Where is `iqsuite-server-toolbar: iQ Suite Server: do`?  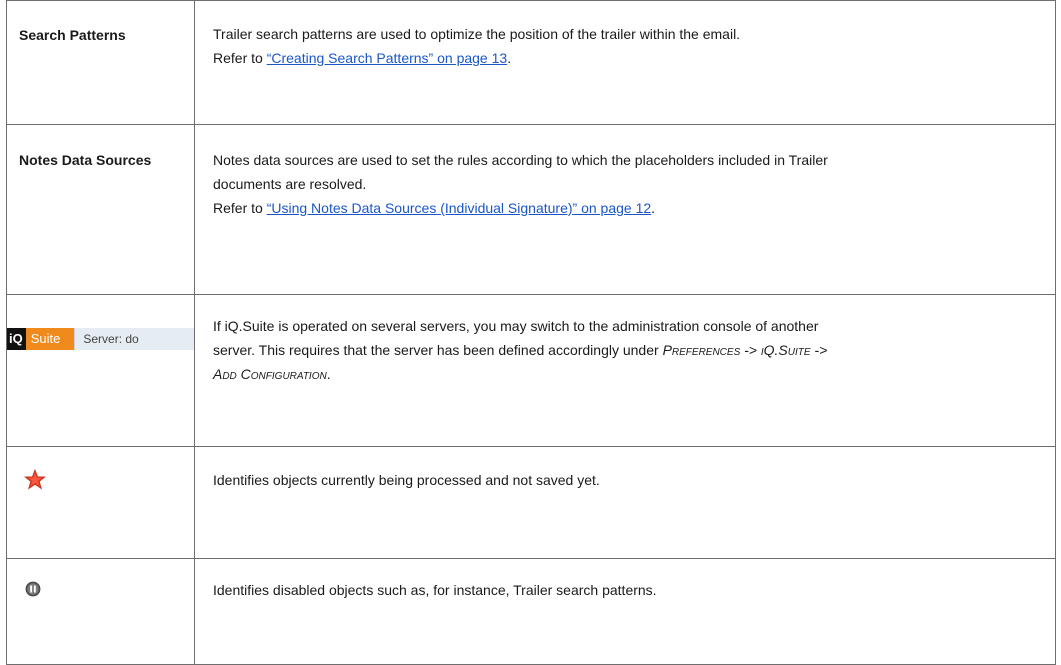
iqsuite-server-toolbar: iQ Suite Server: do is located at coordinates (100, 339).